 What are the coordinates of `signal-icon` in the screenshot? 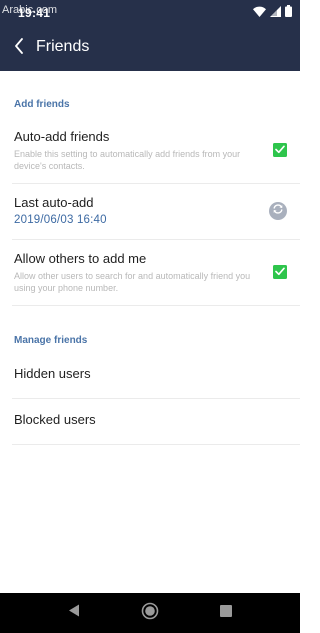 It's located at (275, 11).